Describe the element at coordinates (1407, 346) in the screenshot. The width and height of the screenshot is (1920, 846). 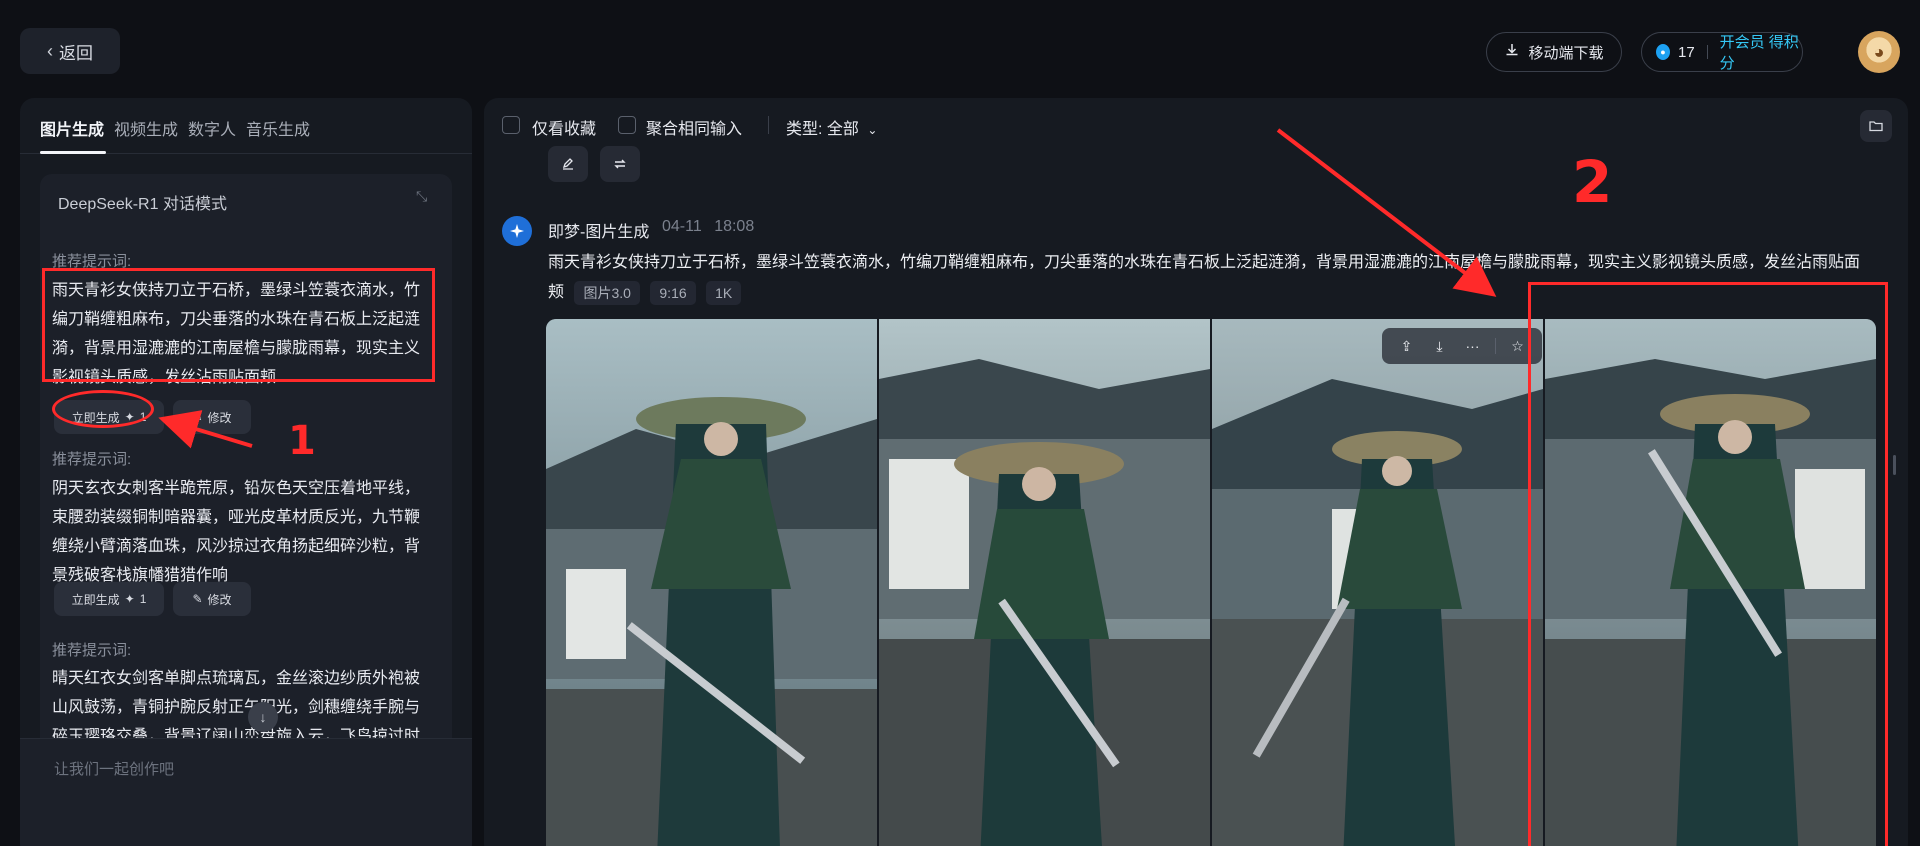
I see `share-icon: ⇪` at that location.